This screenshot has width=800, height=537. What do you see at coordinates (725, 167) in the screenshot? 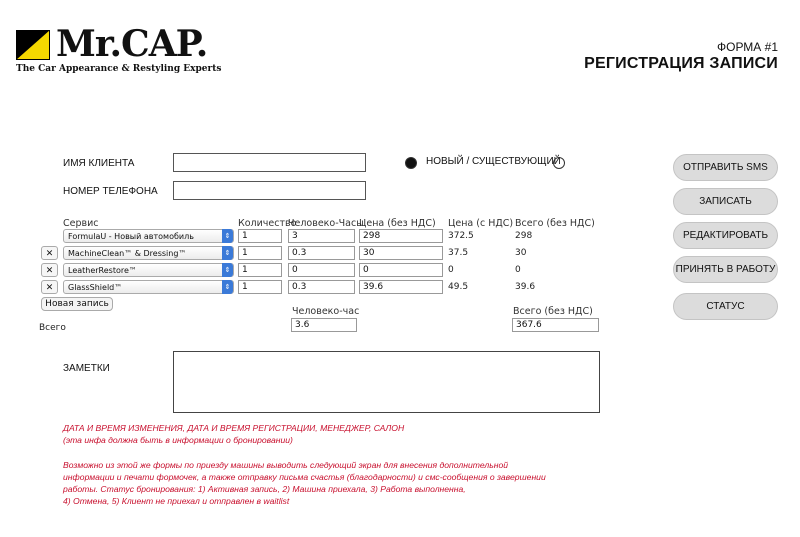
I see `send-sms-button: ОТПРАВИТЬ SMS` at bounding box center [725, 167].